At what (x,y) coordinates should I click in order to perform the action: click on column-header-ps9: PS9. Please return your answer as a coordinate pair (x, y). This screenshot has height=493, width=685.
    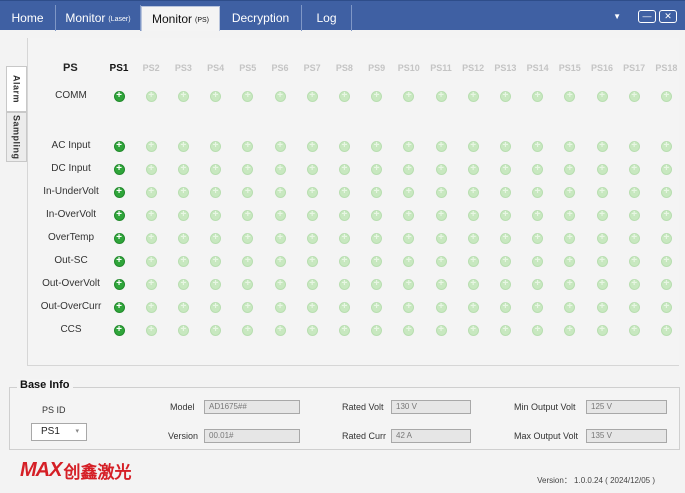
    Looking at the image, I should click on (377, 68).